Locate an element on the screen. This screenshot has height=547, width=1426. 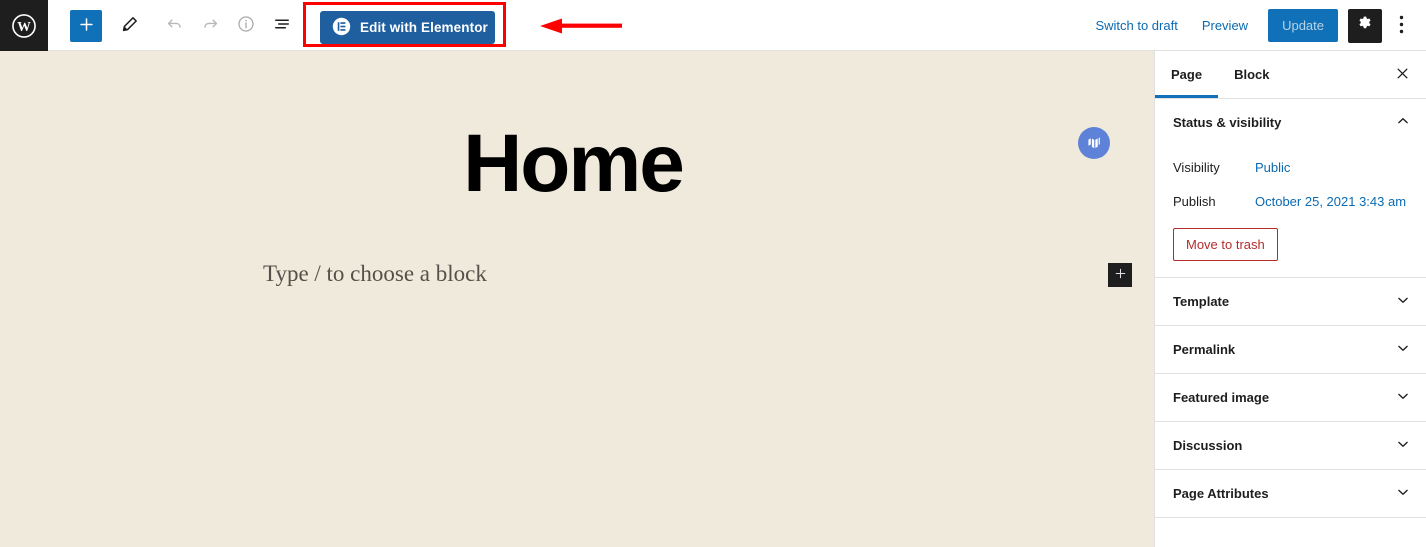
tools-mode-button is located at coordinates (130, 26).